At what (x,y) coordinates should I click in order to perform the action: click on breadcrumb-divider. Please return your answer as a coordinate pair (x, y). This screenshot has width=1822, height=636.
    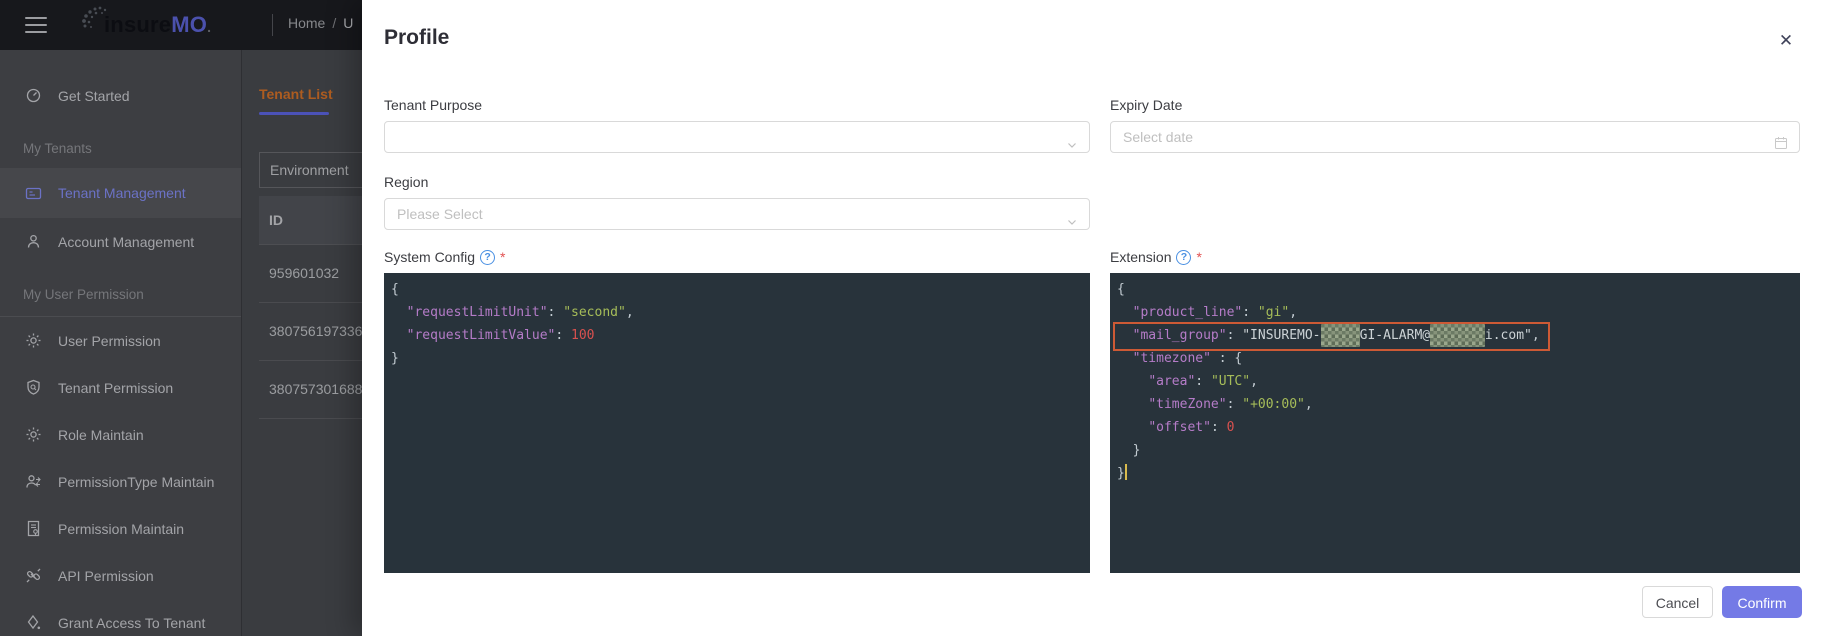
    Looking at the image, I should click on (272, 25).